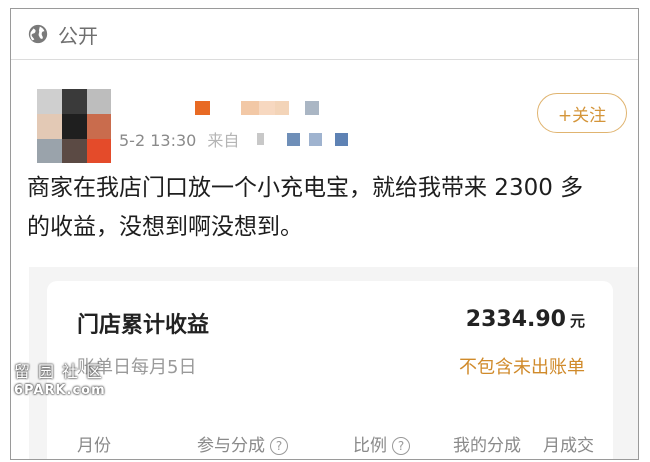 The height and width of the screenshot is (462, 650). What do you see at coordinates (94, 446) in the screenshot?
I see `column-month: 月份` at bounding box center [94, 446].